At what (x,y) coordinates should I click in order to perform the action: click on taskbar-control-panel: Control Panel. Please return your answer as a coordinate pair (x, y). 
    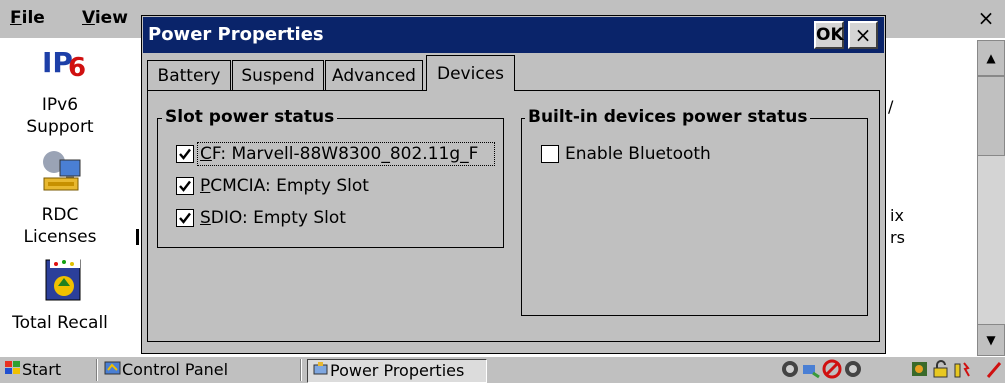
    Looking at the image, I should click on (166, 371).